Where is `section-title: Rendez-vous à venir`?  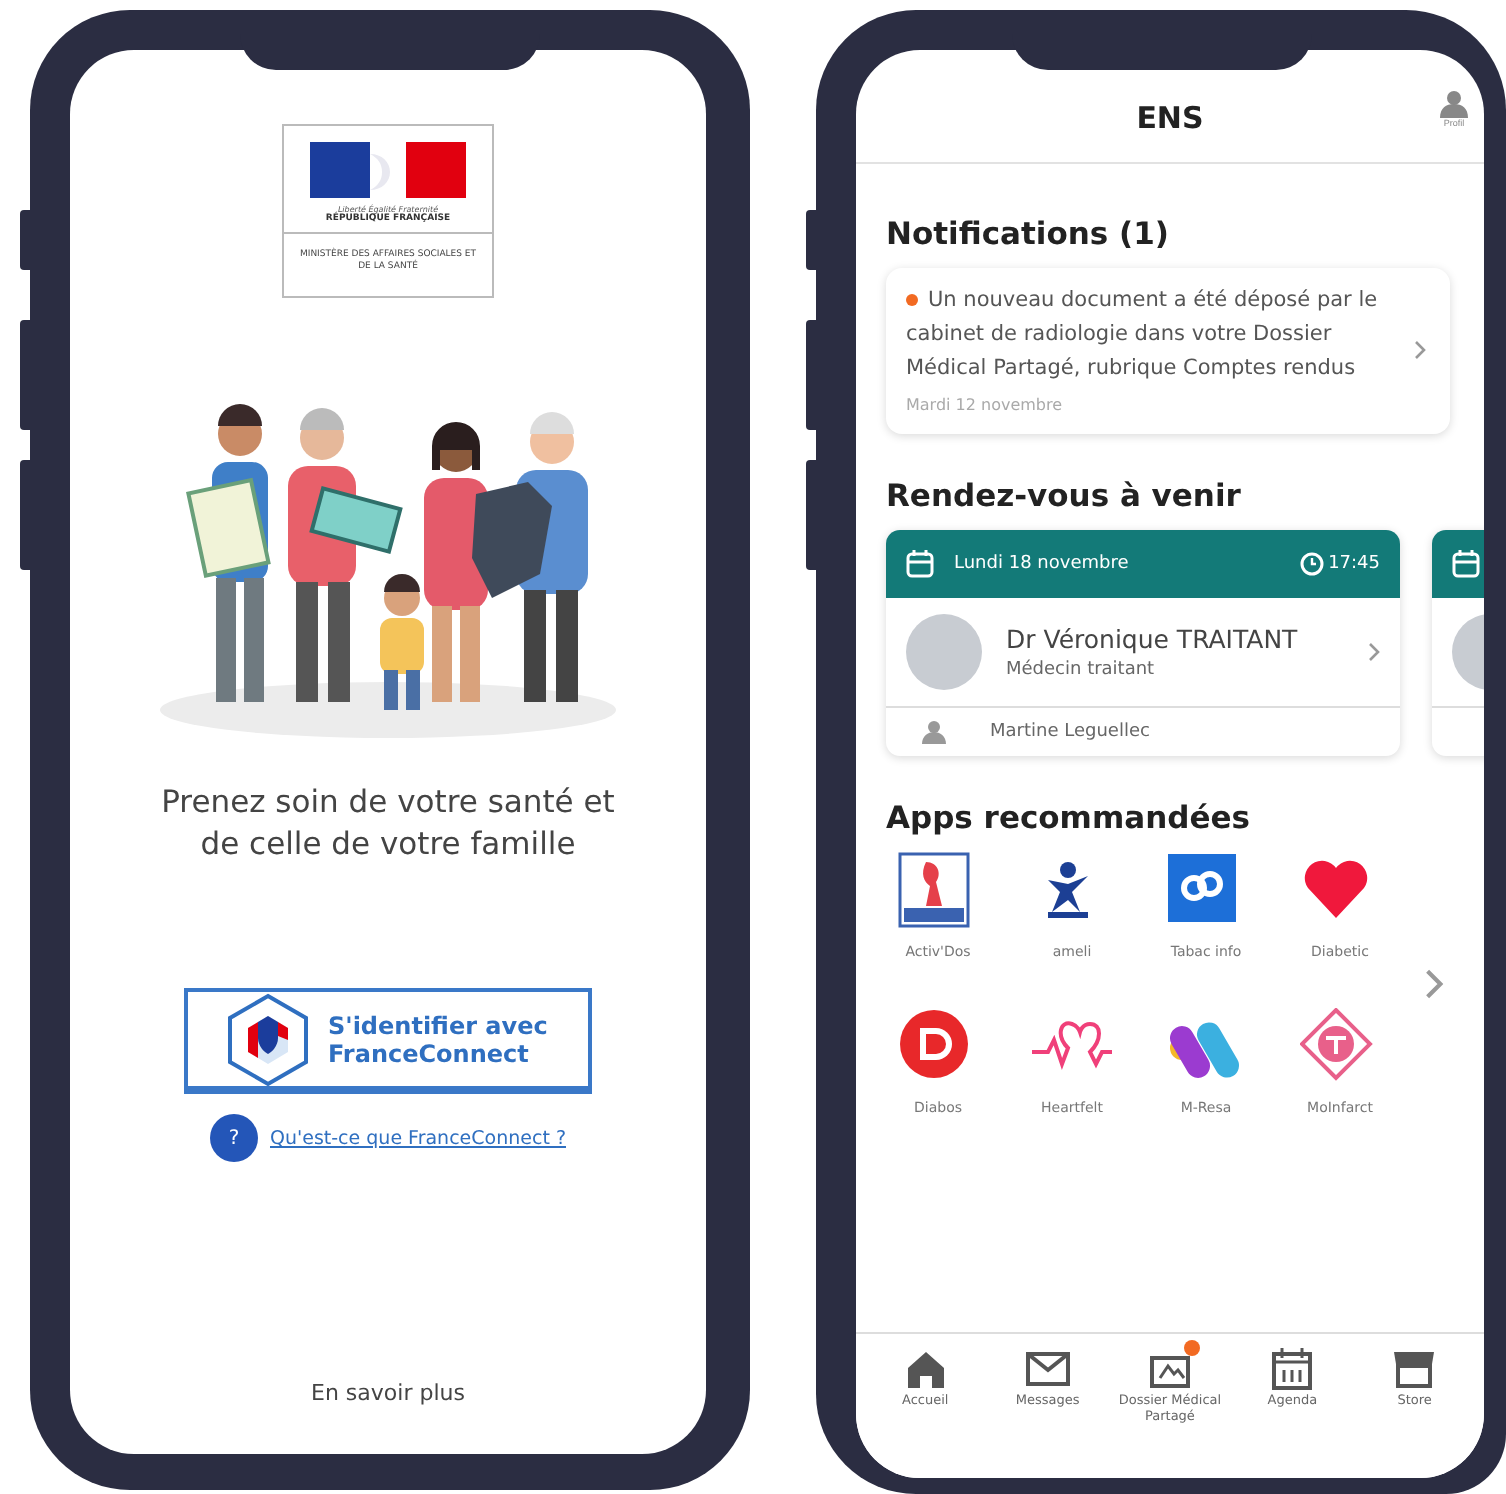
section-title: Rendez-vous à venir is located at coordinates (1064, 496).